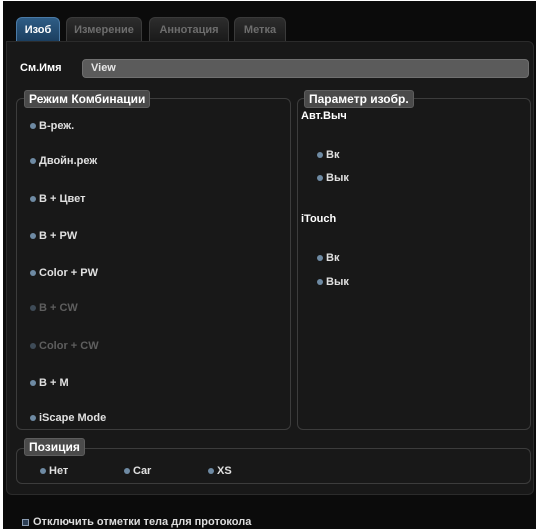 This screenshot has width=539, height=531. Describe the element at coordinates (260, 29) in the screenshot. I see `tab-mark: Метка` at that location.